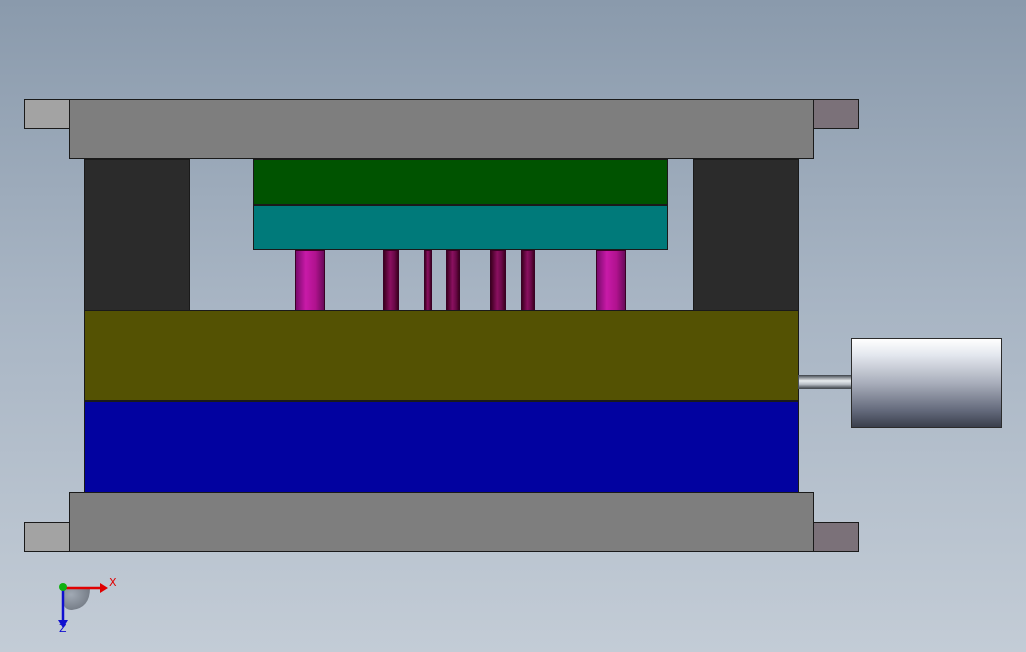  I want to click on triad-shade, so click(76, 599).